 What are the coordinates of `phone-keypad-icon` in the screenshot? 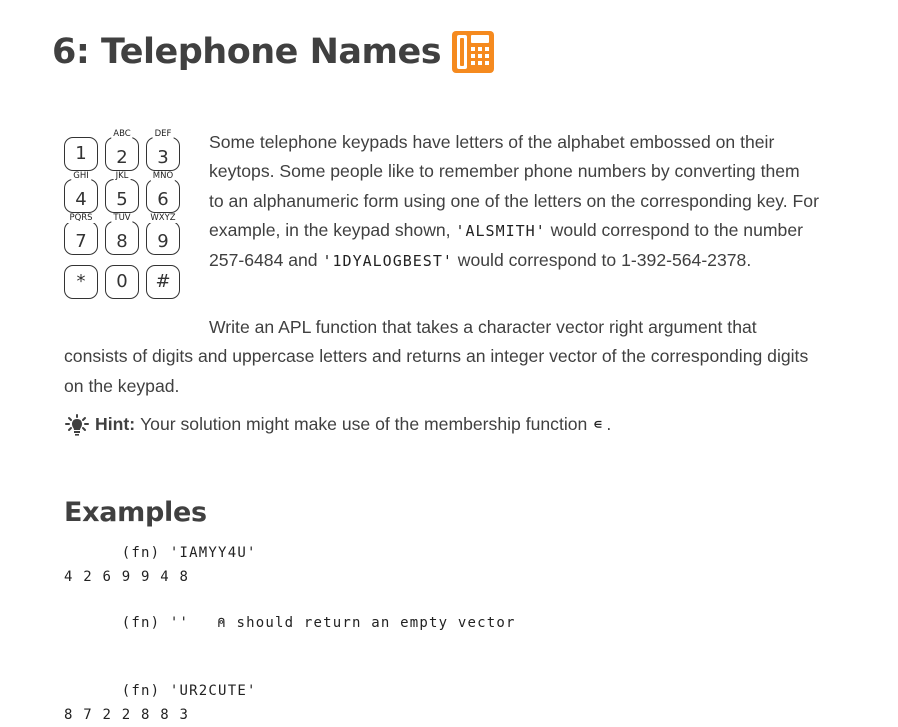 It's located at (473, 52).